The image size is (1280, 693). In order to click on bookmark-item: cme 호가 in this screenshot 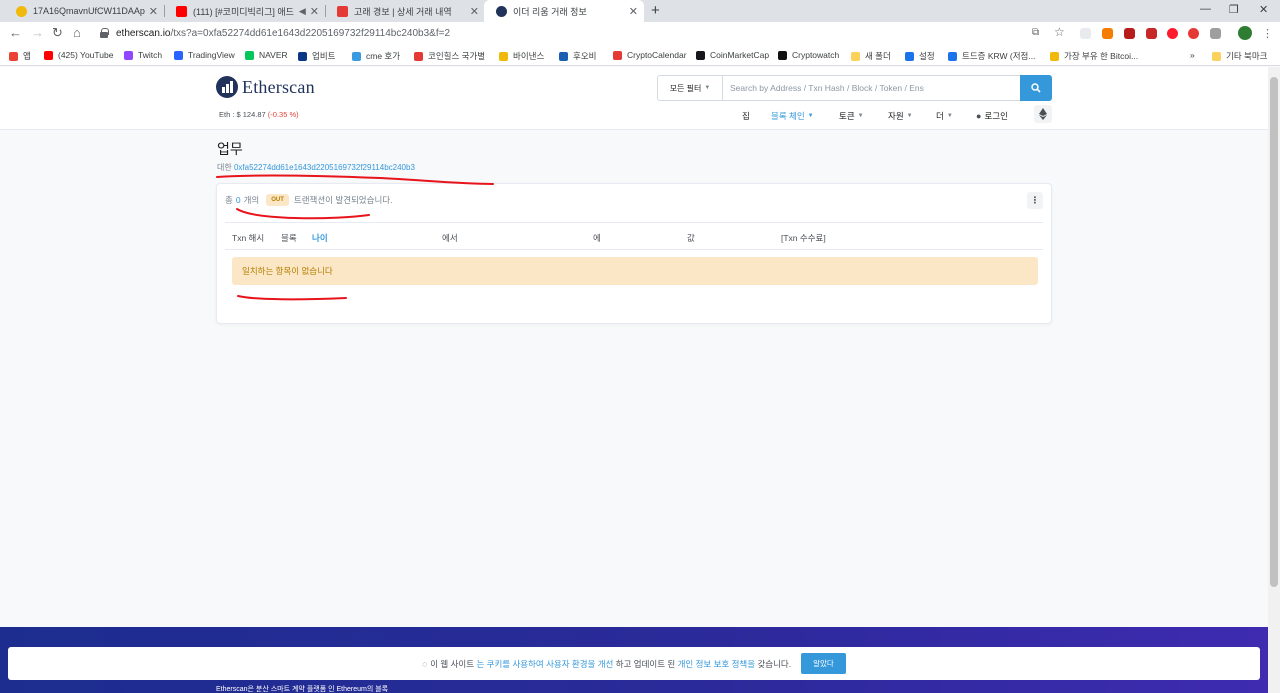, I will do `click(376, 56)`.